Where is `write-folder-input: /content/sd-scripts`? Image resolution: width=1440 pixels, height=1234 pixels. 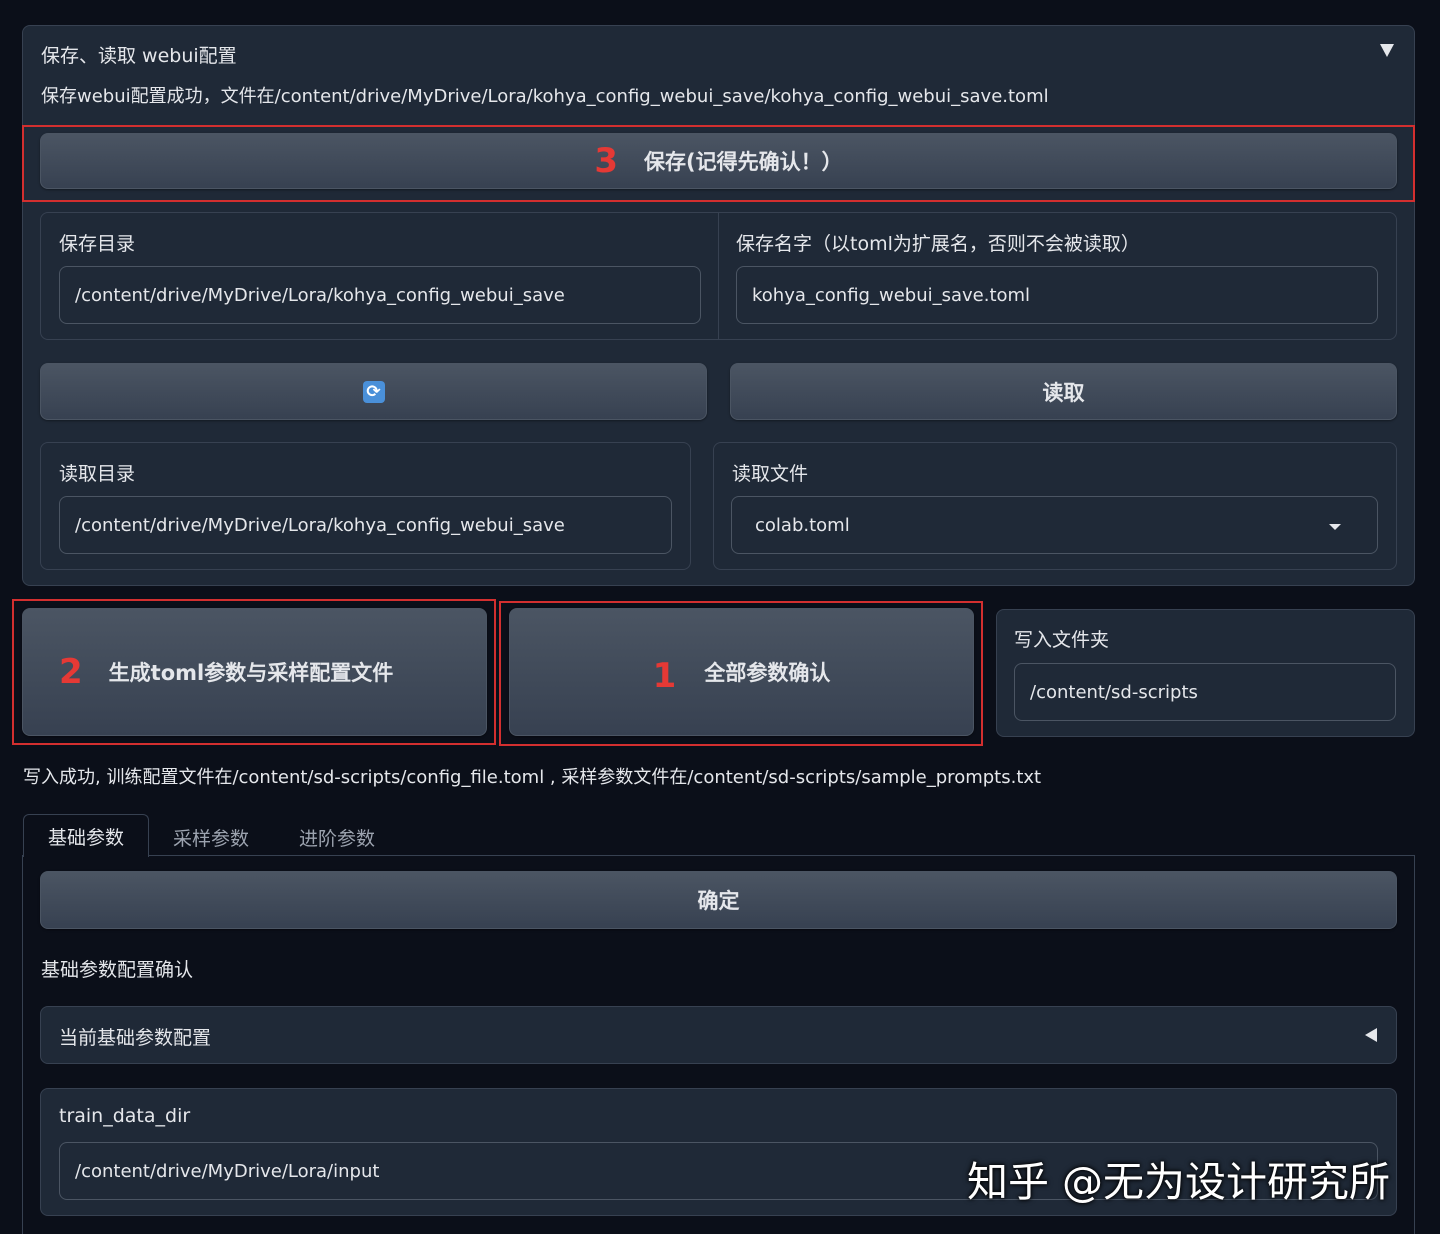 write-folder-input: /content/sd-scripts is located at coordinates (1205, 692).